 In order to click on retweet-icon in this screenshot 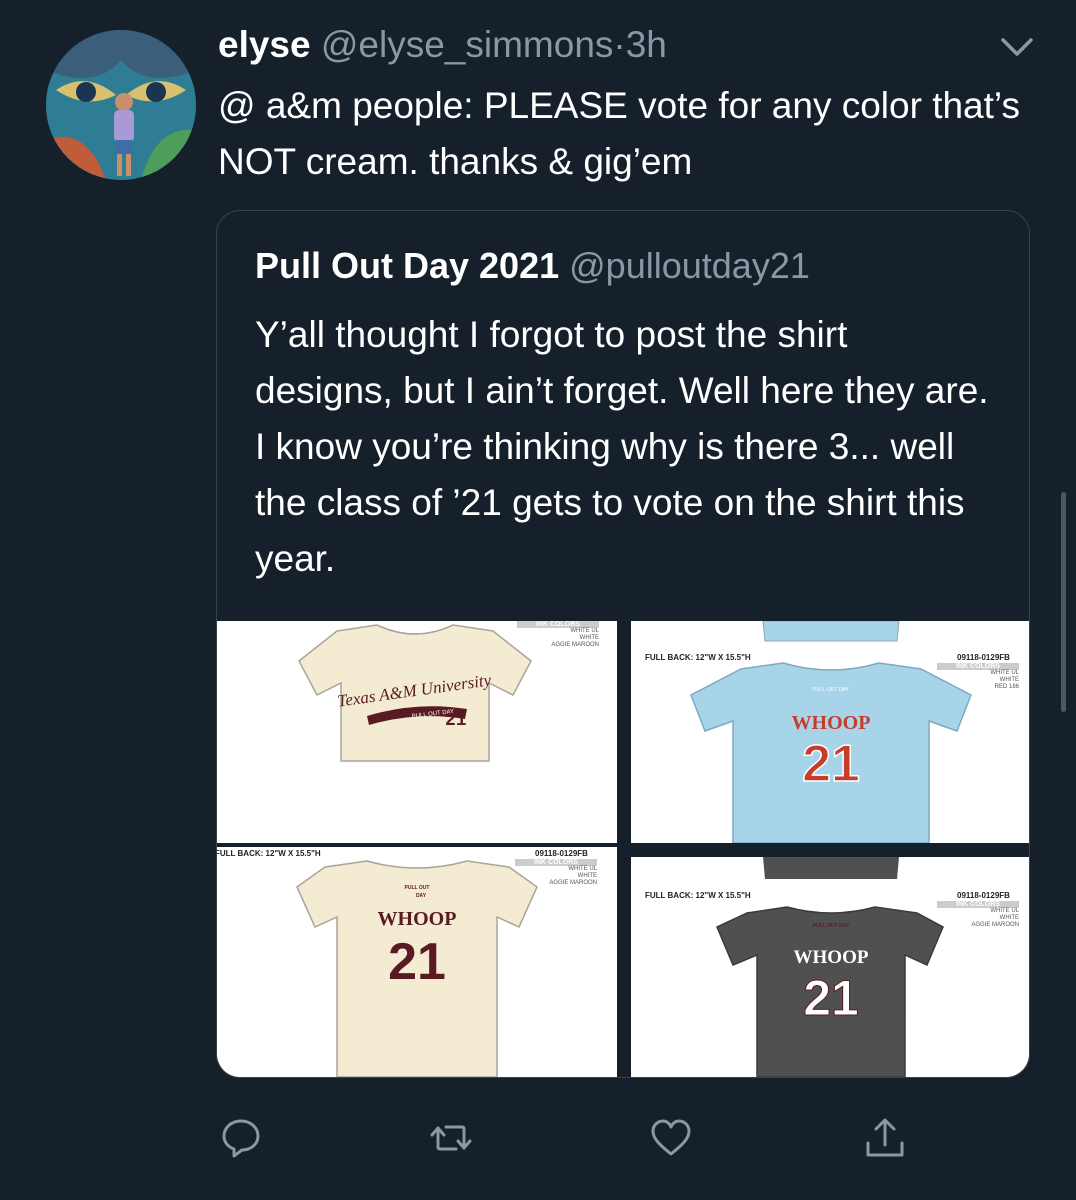, I will do `click(451, 1138)`.